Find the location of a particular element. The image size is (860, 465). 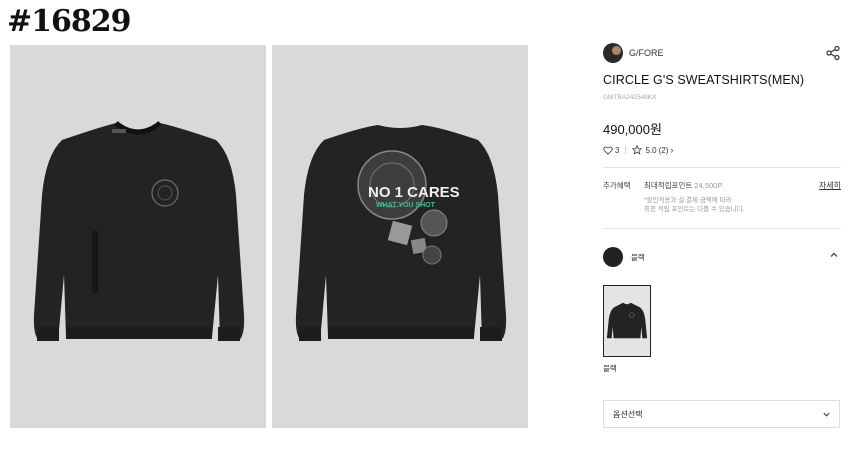

thumbnail-sweatshirt-image is located at coordinates (627, 320).